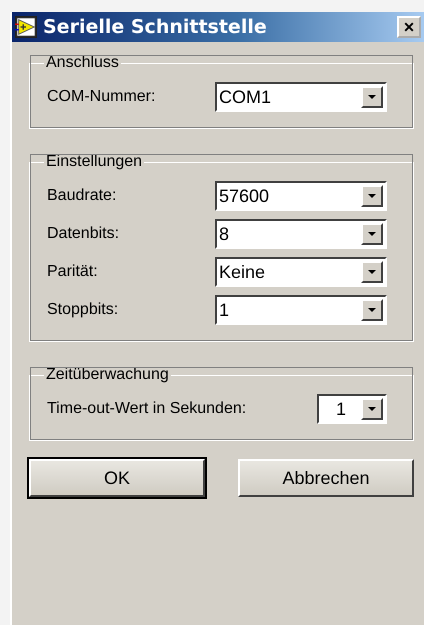 The image size is (424, 625). I want to click on close-button: ×, so click(409, 27).